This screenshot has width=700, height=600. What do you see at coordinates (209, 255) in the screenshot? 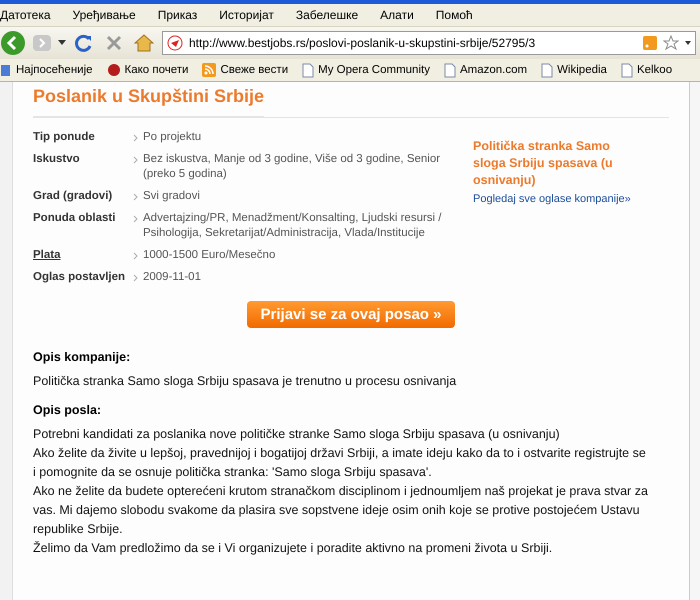
I see `field-value: 1000-1500 Euro/Mesečno` at bounding box center [209, 255].